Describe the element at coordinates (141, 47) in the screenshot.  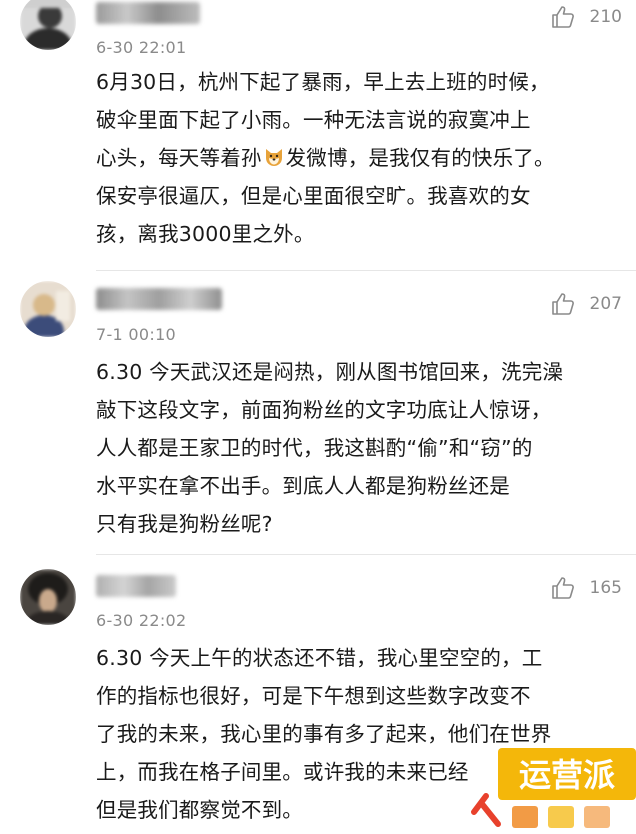
I see `comment-time: 6-30 22:01` at that location.